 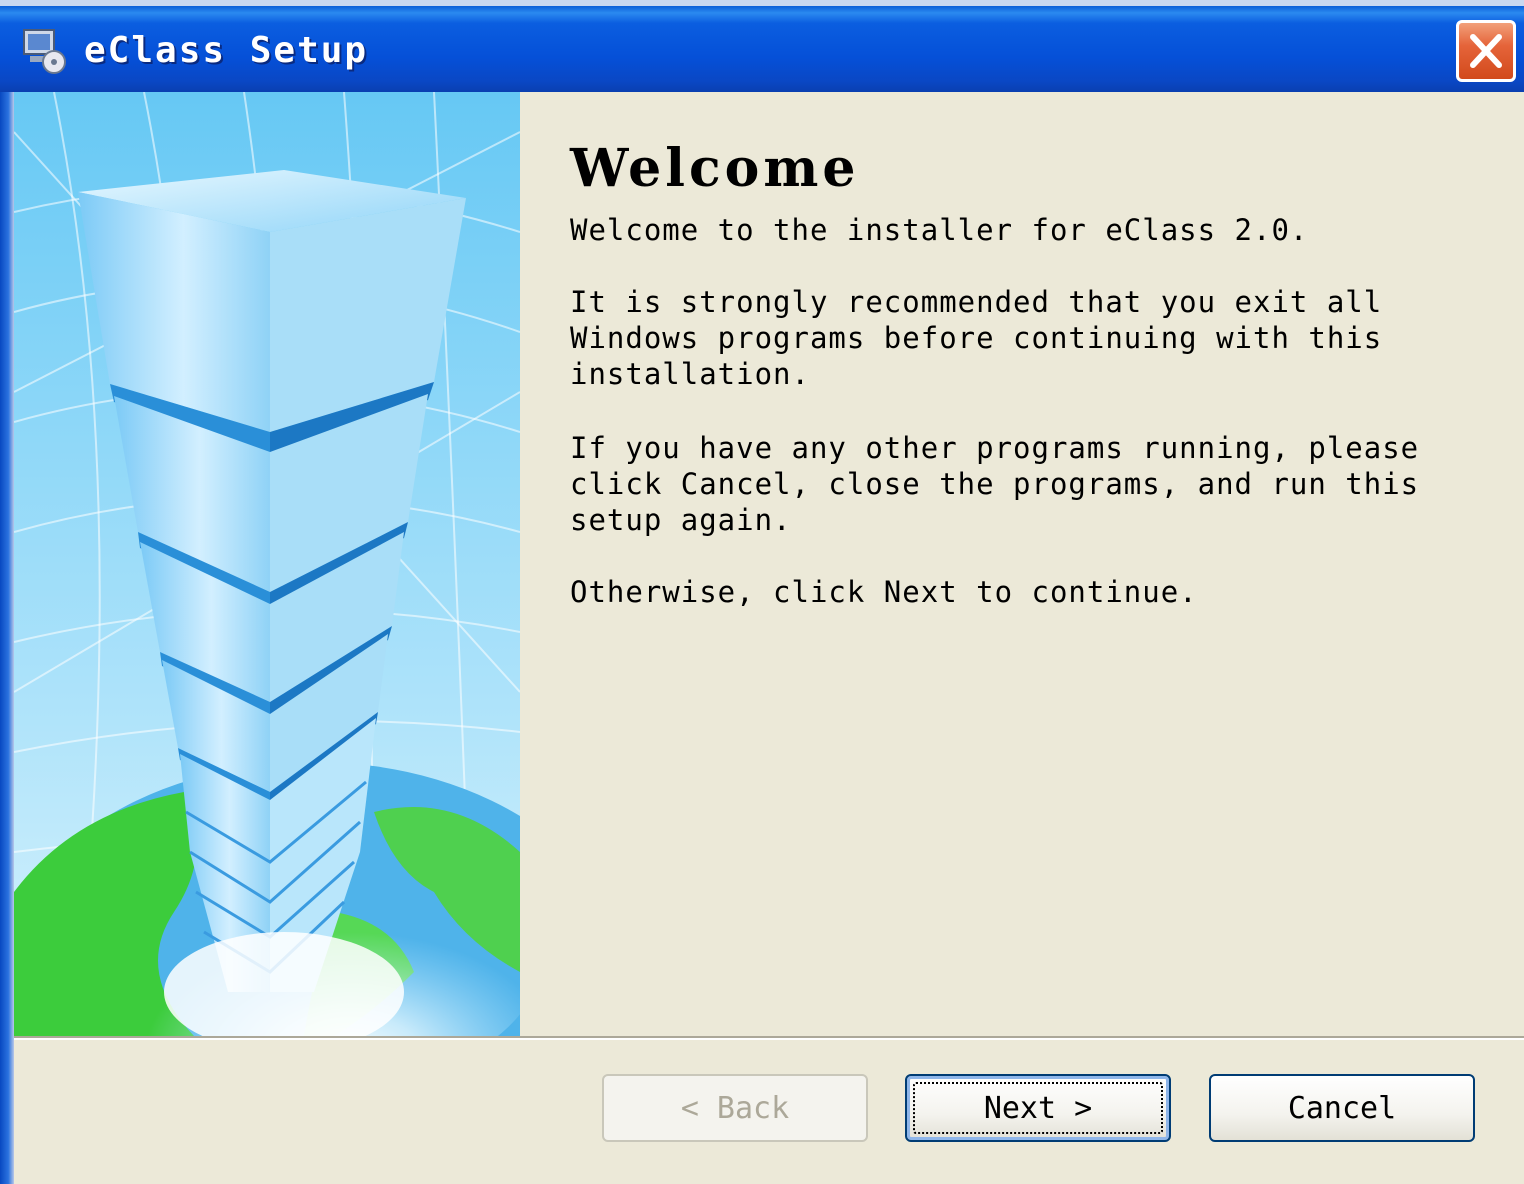 I want to click on continue-instruction-text: Otherwise, click Next to continue., so click(x=884, y=592).